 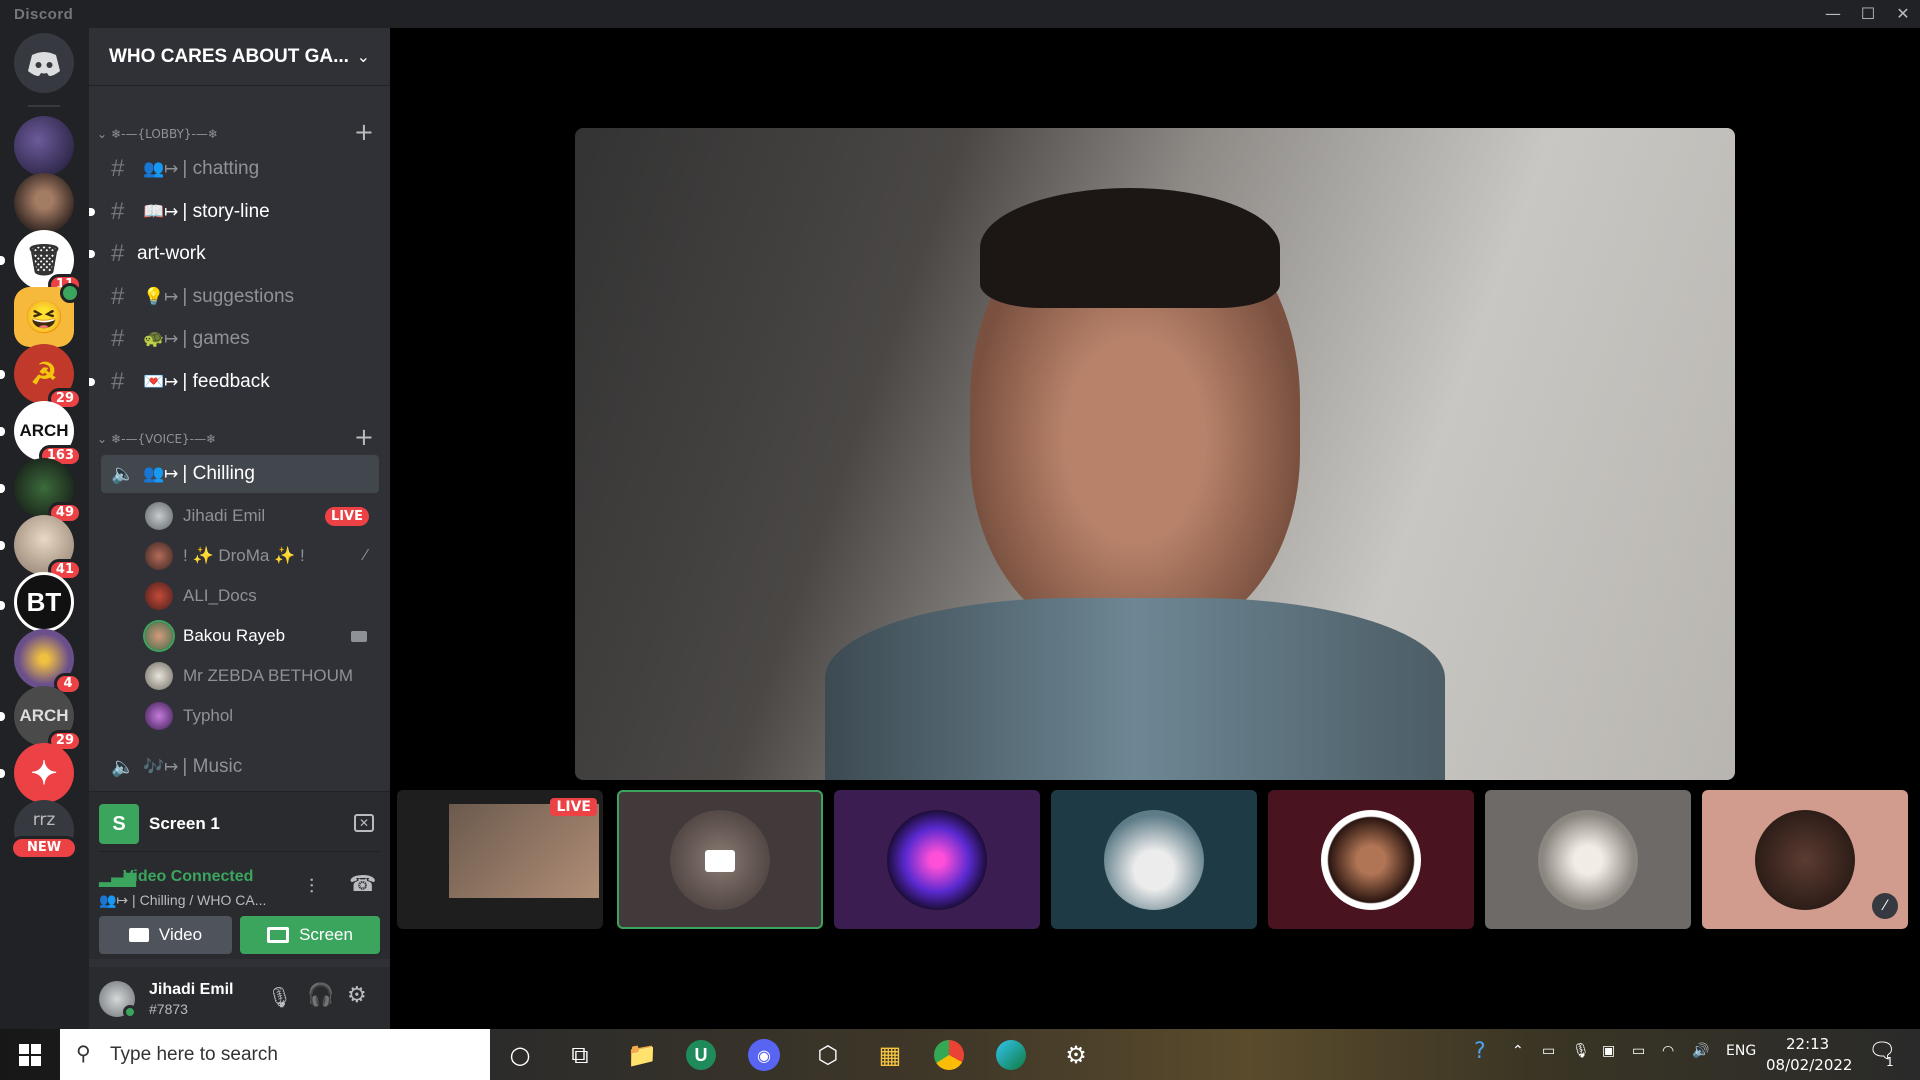 What do you see at coordinates (1700, 1051) in the screenshot?
I see `volume-icon: 🔊` at bounding box center [1700, 1051].